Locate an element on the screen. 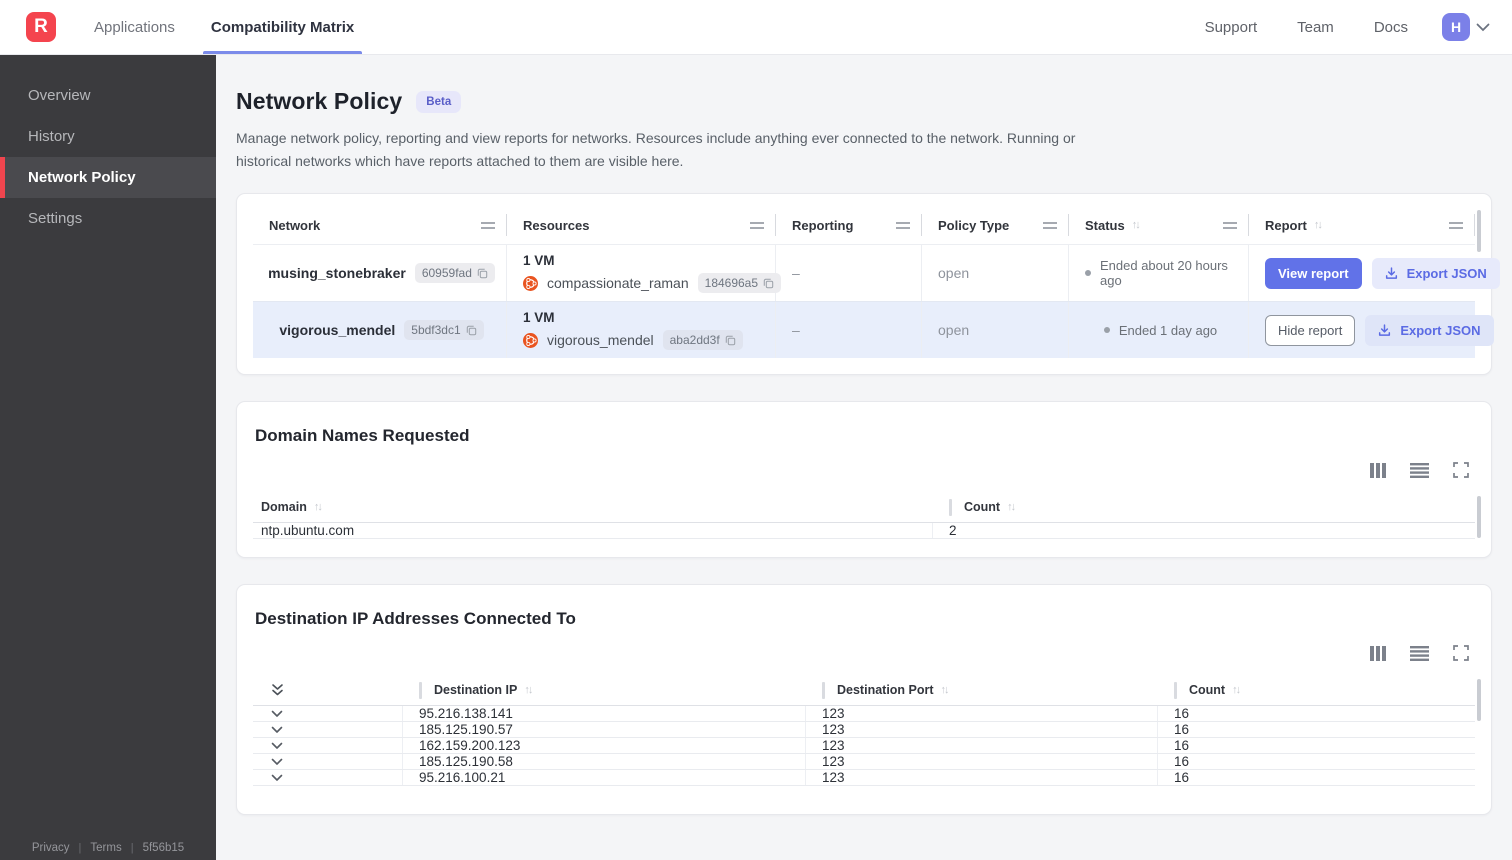  double-chevron-down-icon is located at coordinates (277, 690).